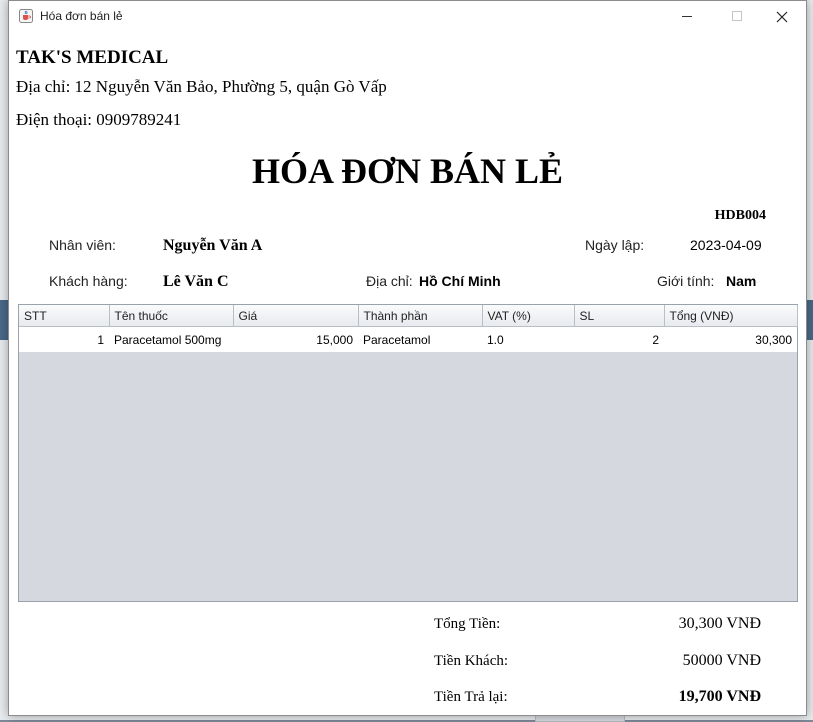 This screenshot has width=813, height=722. What do you see at coordinates (64, 316) in the screenshot?
I see `column-header: STT` at bounding box center [64, 316].